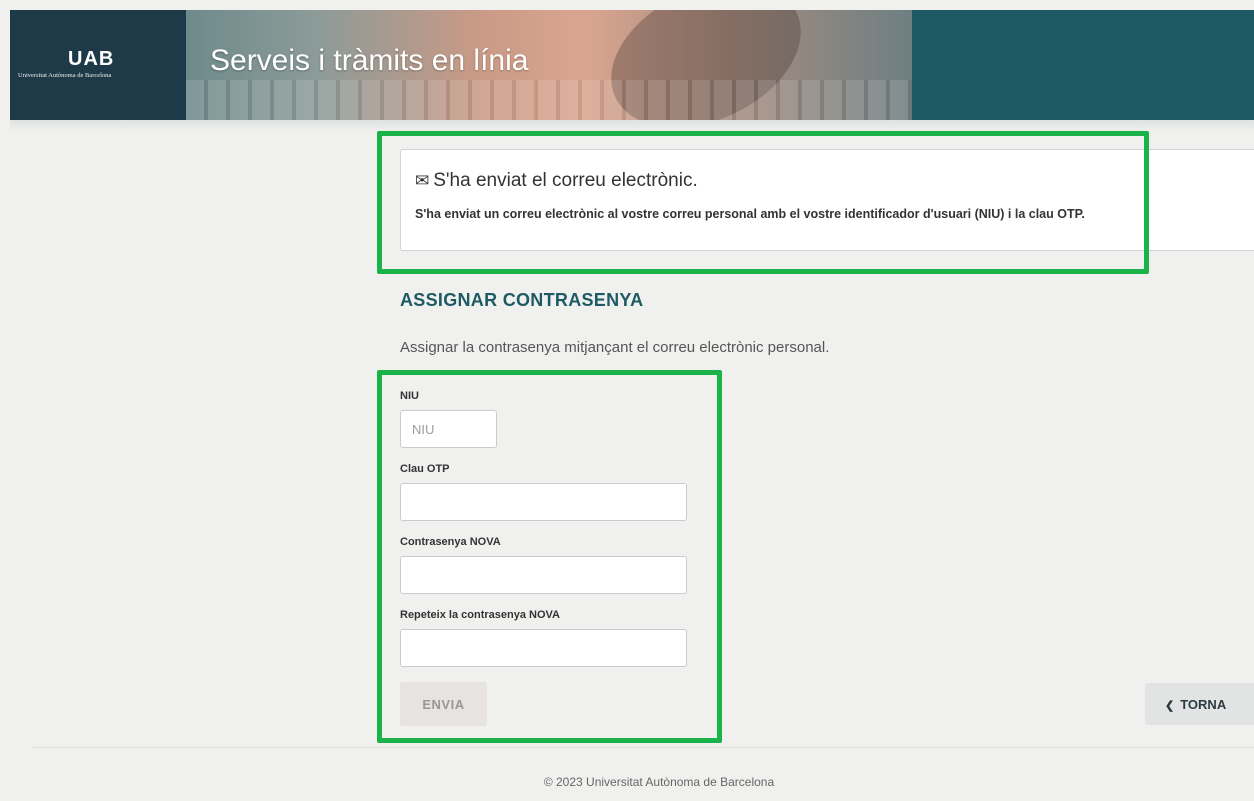  Describe the element at coordinates (549, 556) in the screenshot. I see `form-highlight-frame` at that location.